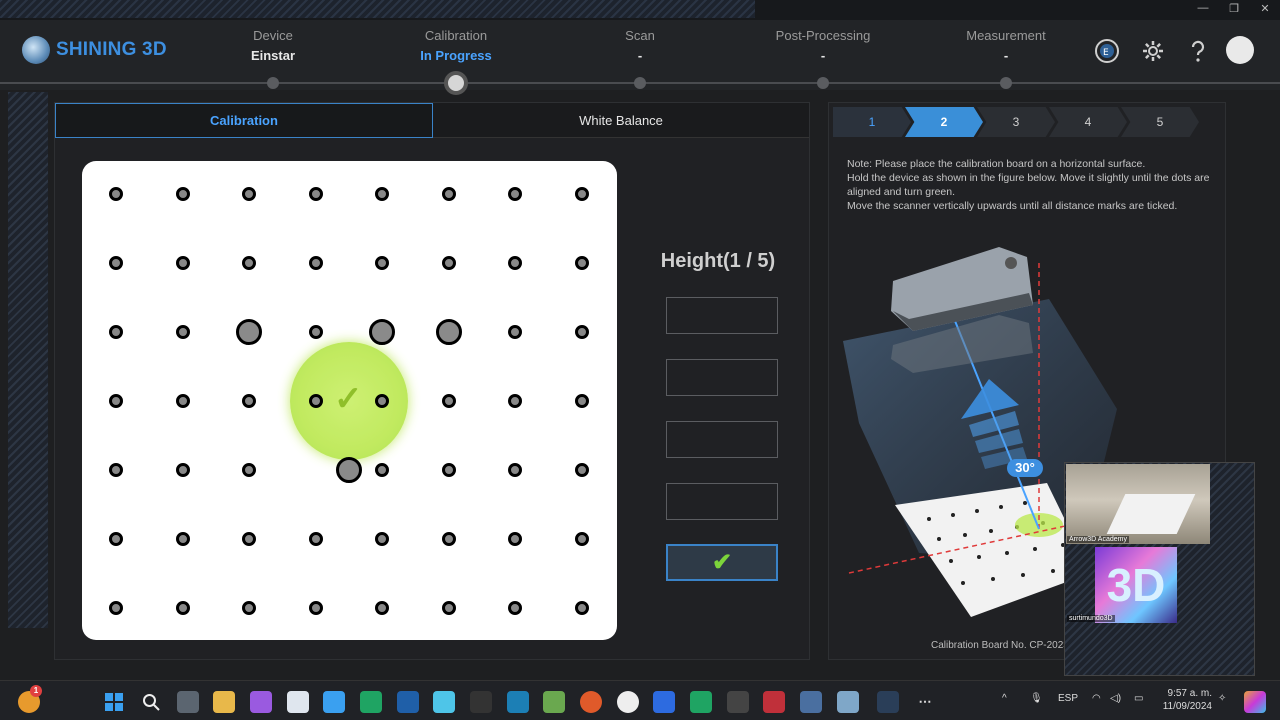 The height and width of the screenshot is (720, 1280). I want to click on task-view-icon, so click(188, 702).